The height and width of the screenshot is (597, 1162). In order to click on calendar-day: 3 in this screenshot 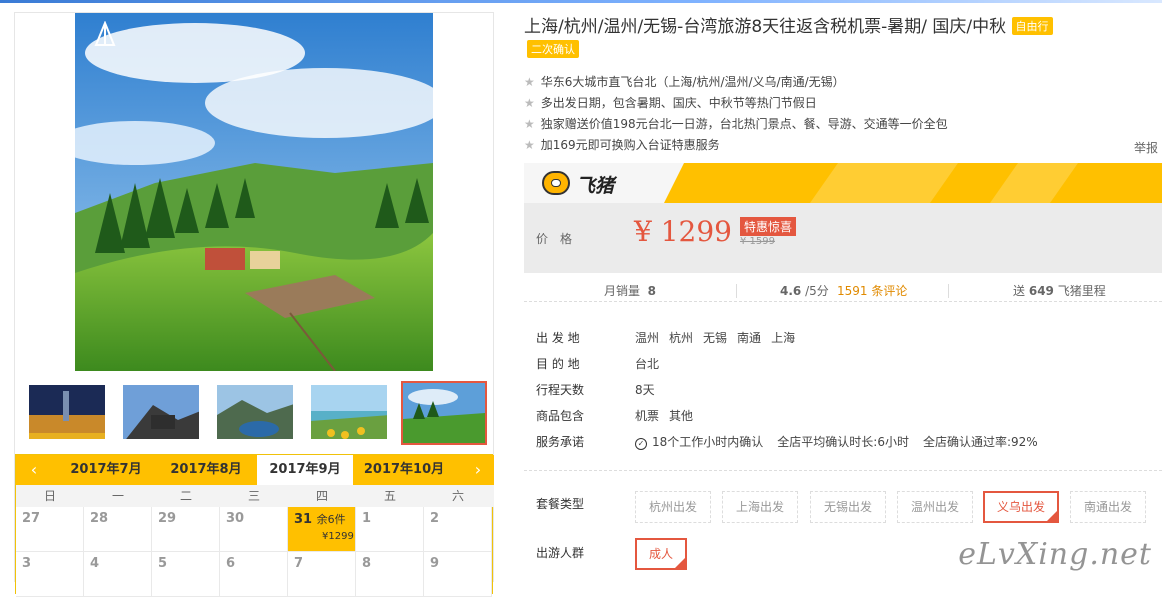, I will do `click(50, 574)`.